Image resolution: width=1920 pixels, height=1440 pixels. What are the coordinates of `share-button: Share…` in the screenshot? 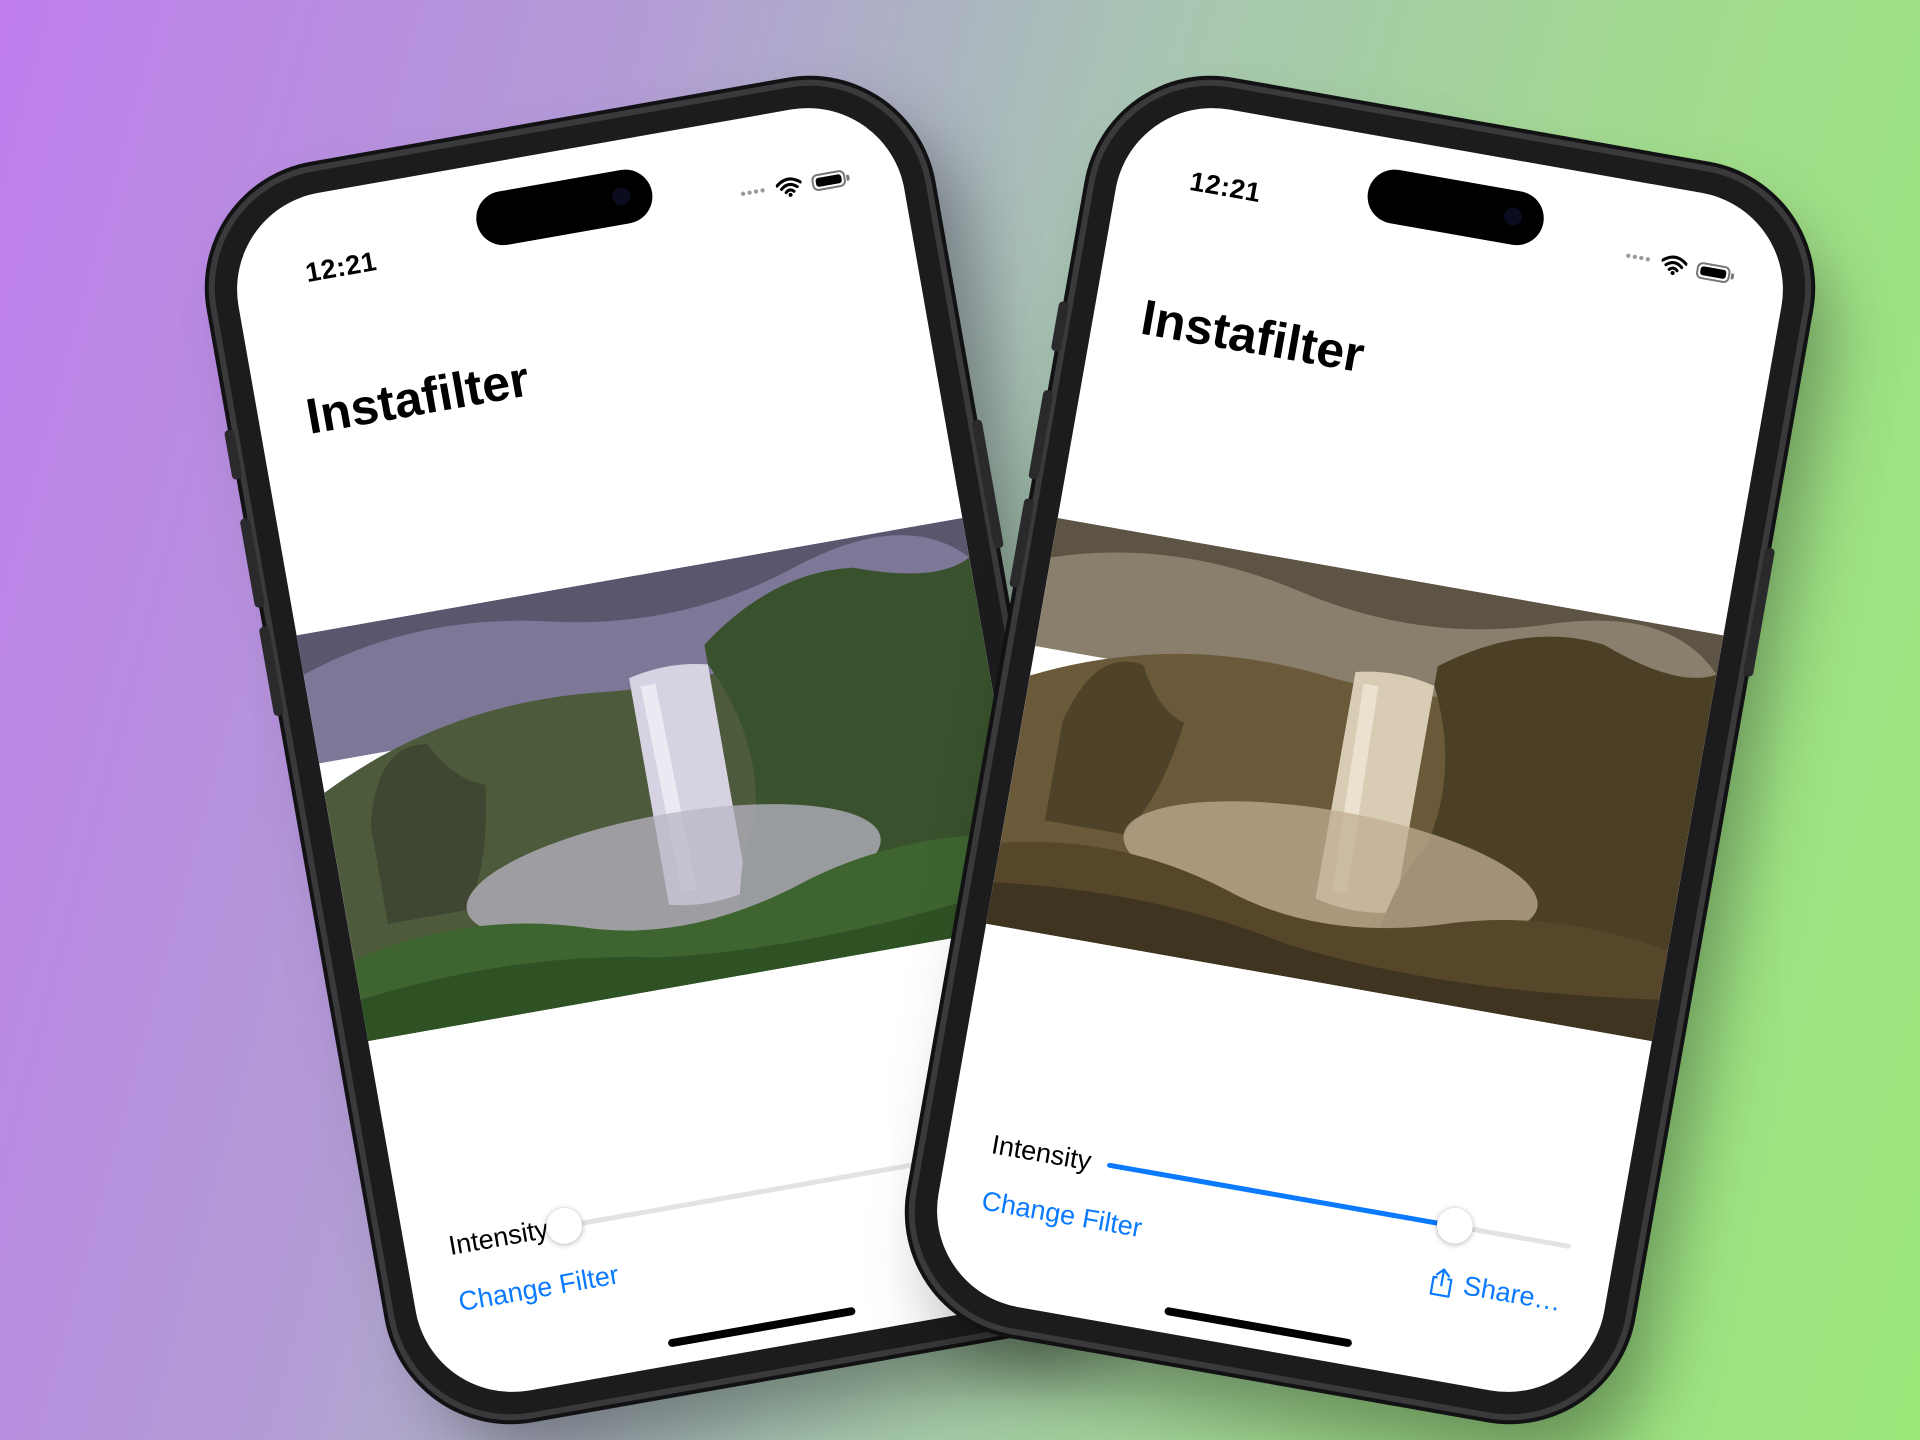 It's located at (1495, 1291).